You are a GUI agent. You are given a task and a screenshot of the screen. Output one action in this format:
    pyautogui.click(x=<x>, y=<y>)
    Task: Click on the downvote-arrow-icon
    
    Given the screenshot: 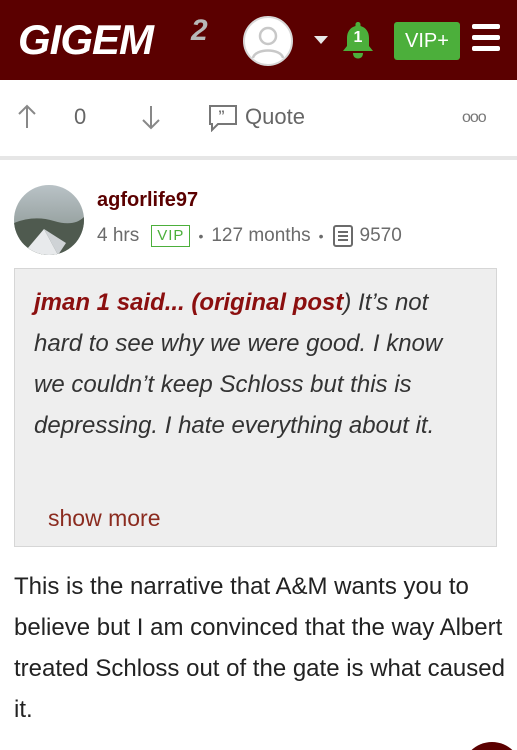 What is the action you would take?
    pyautogui.click(x=151, y=117)
    